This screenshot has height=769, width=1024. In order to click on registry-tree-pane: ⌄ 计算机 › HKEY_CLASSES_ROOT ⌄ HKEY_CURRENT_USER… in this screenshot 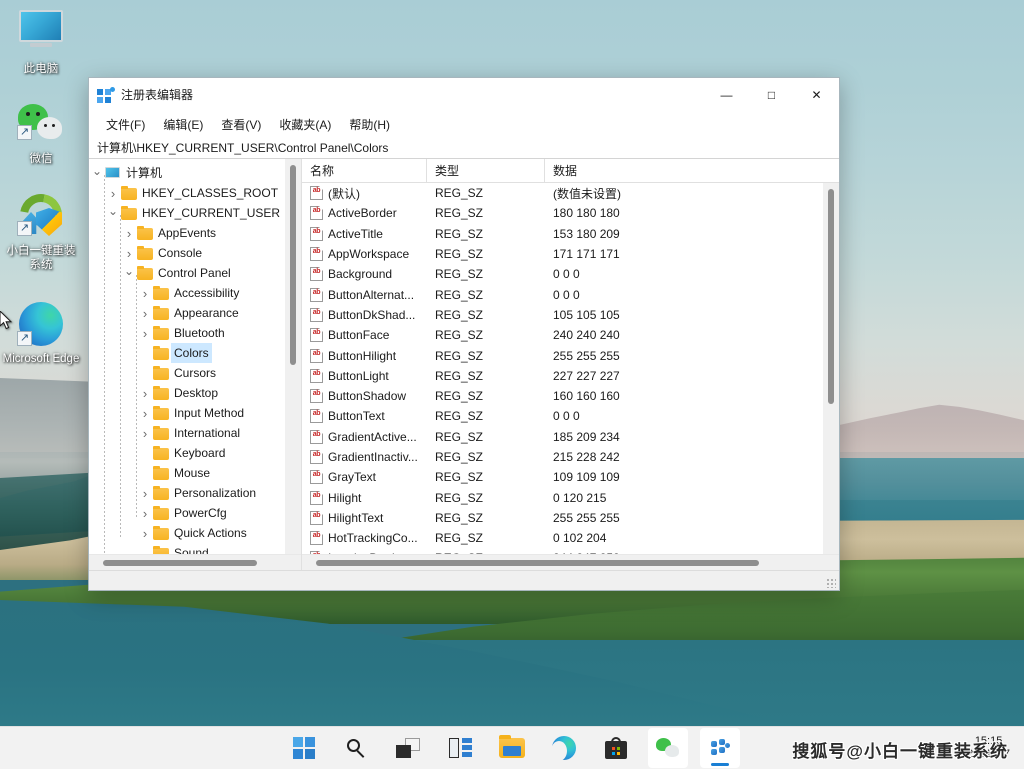, I will do `click(195, 364)`.